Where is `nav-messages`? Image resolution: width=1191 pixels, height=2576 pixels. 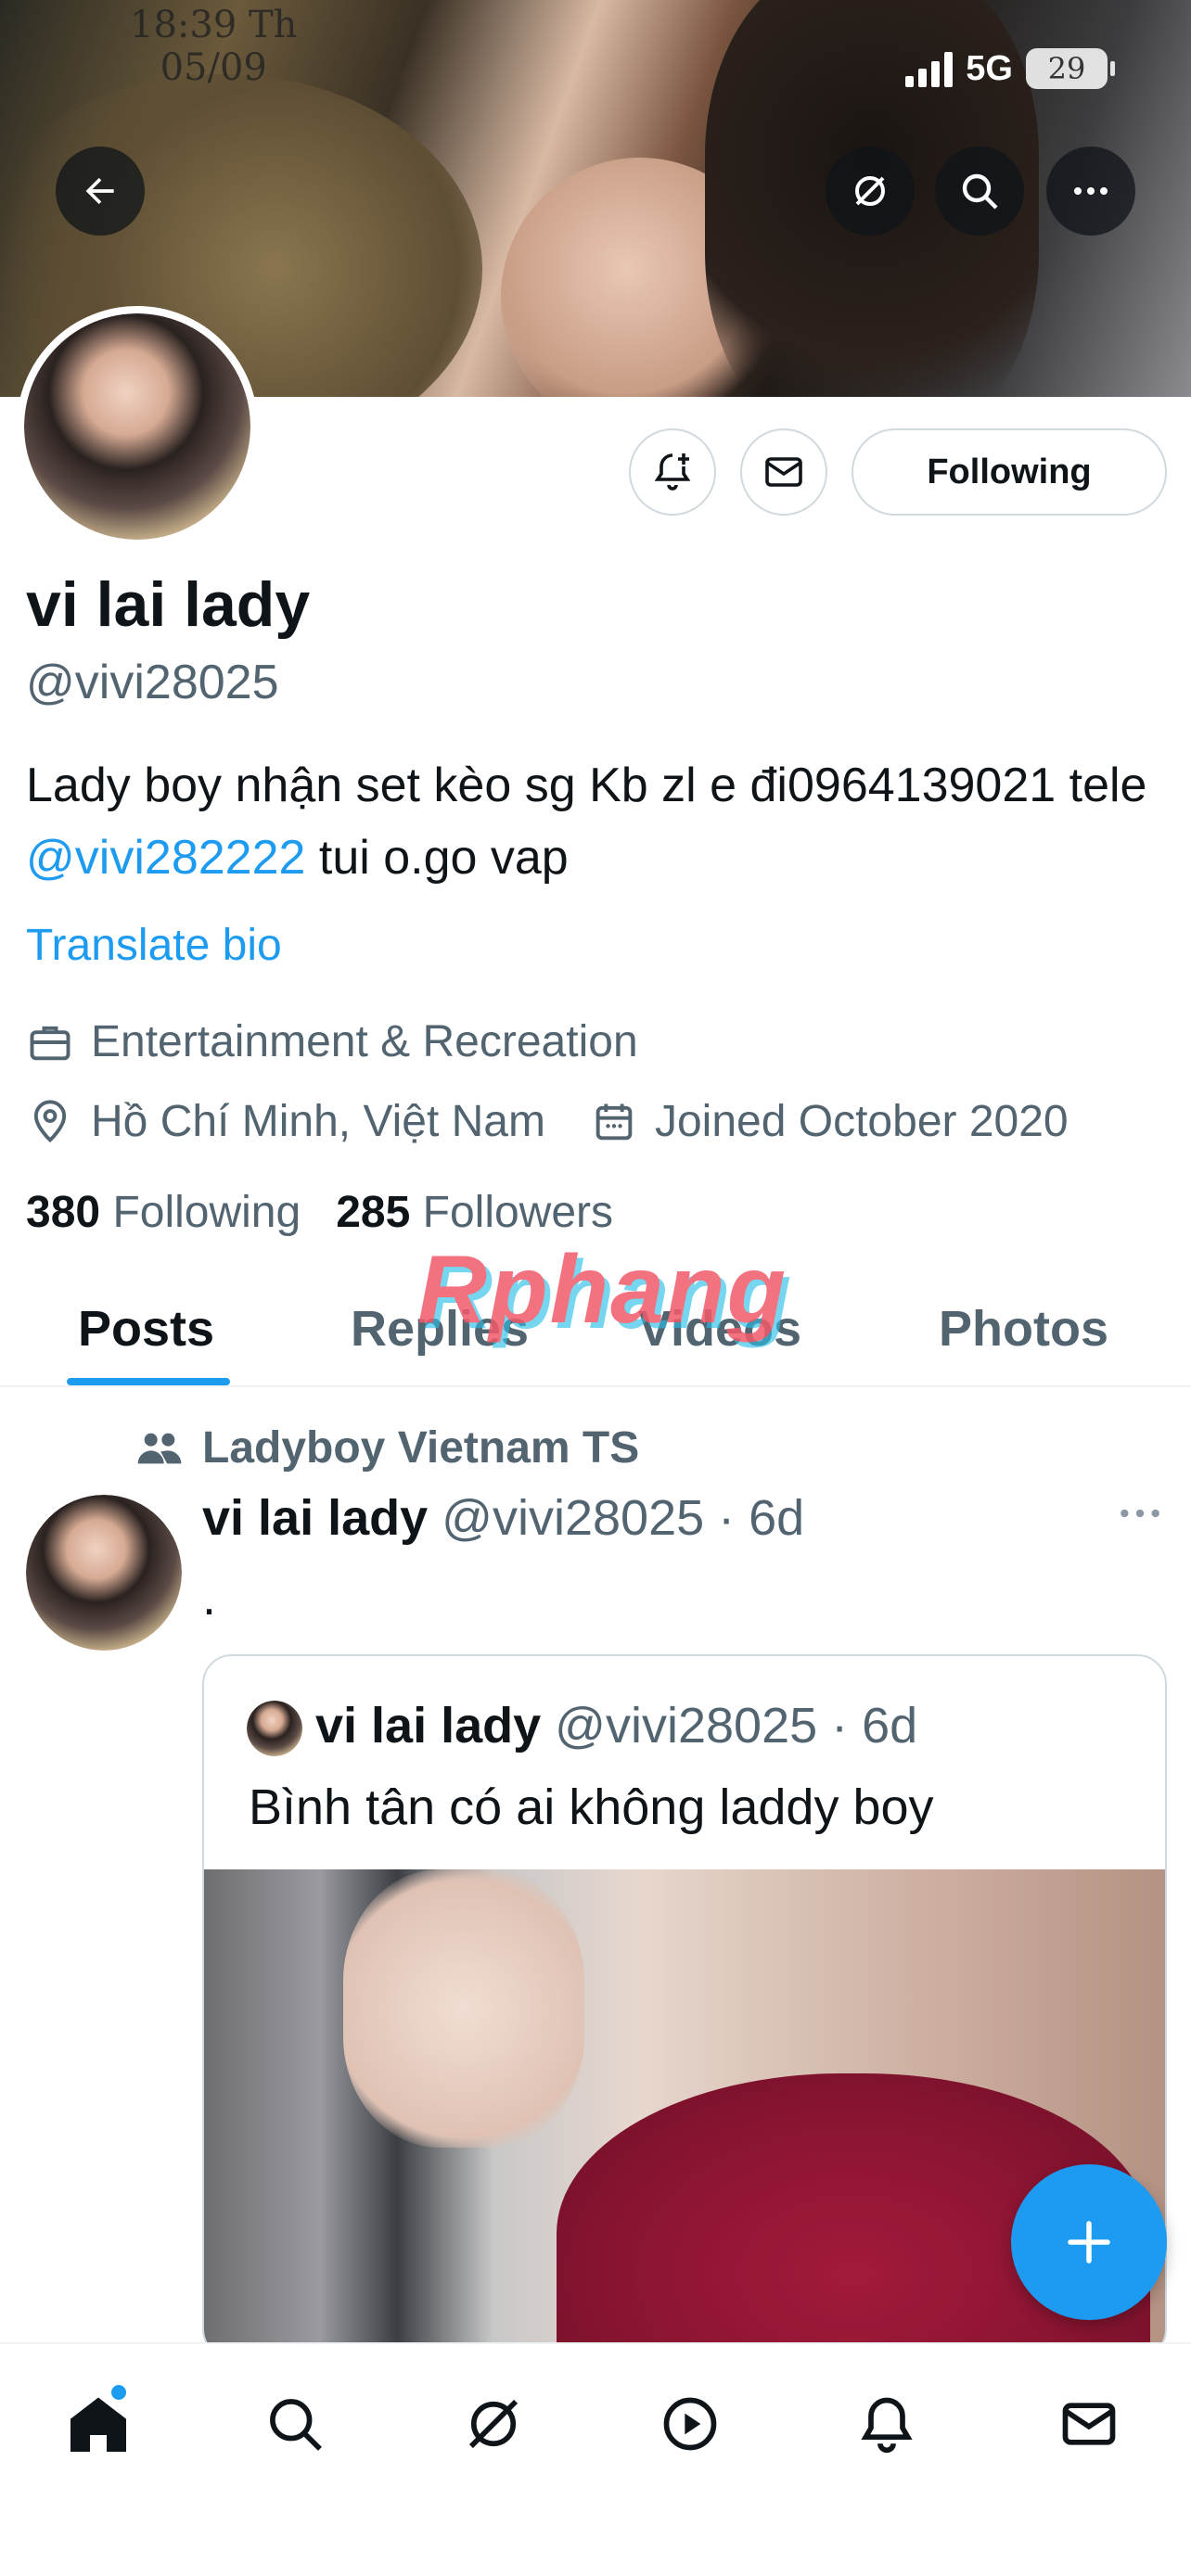
nav-messages is located at coordinates (1089, 2424).